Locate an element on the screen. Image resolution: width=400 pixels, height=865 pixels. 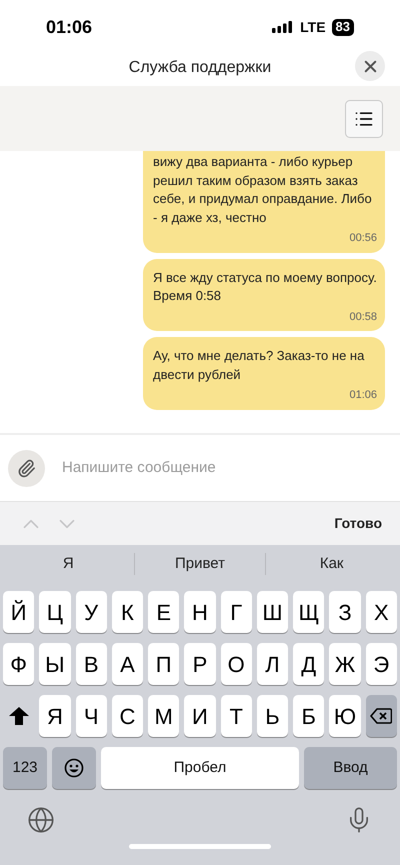
keyboard-key: Ш is located at coordinates (272, 612).